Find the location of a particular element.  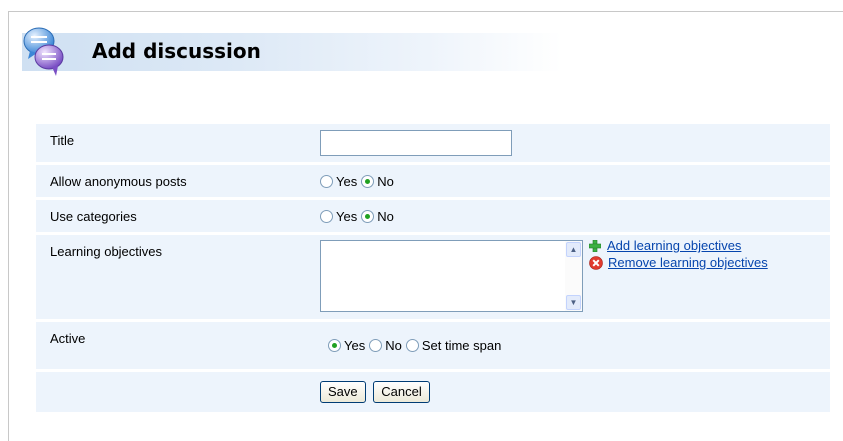

remove-learning-objectives-link: Remove learning objectives is located at coordinates (688, 262).